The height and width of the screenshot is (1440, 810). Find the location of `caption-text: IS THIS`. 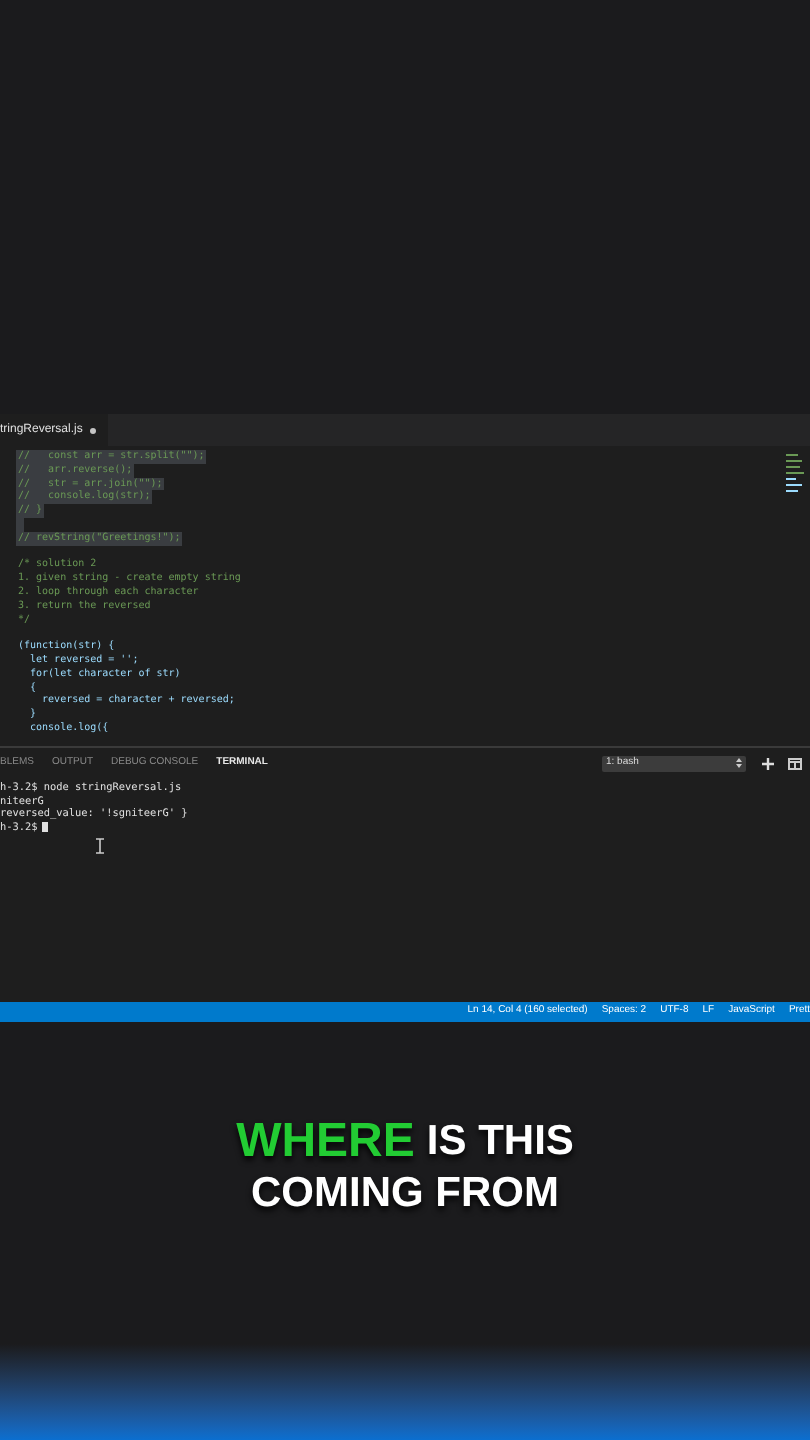

caption-text: IS THIS is located at coordinates (500, 1142).